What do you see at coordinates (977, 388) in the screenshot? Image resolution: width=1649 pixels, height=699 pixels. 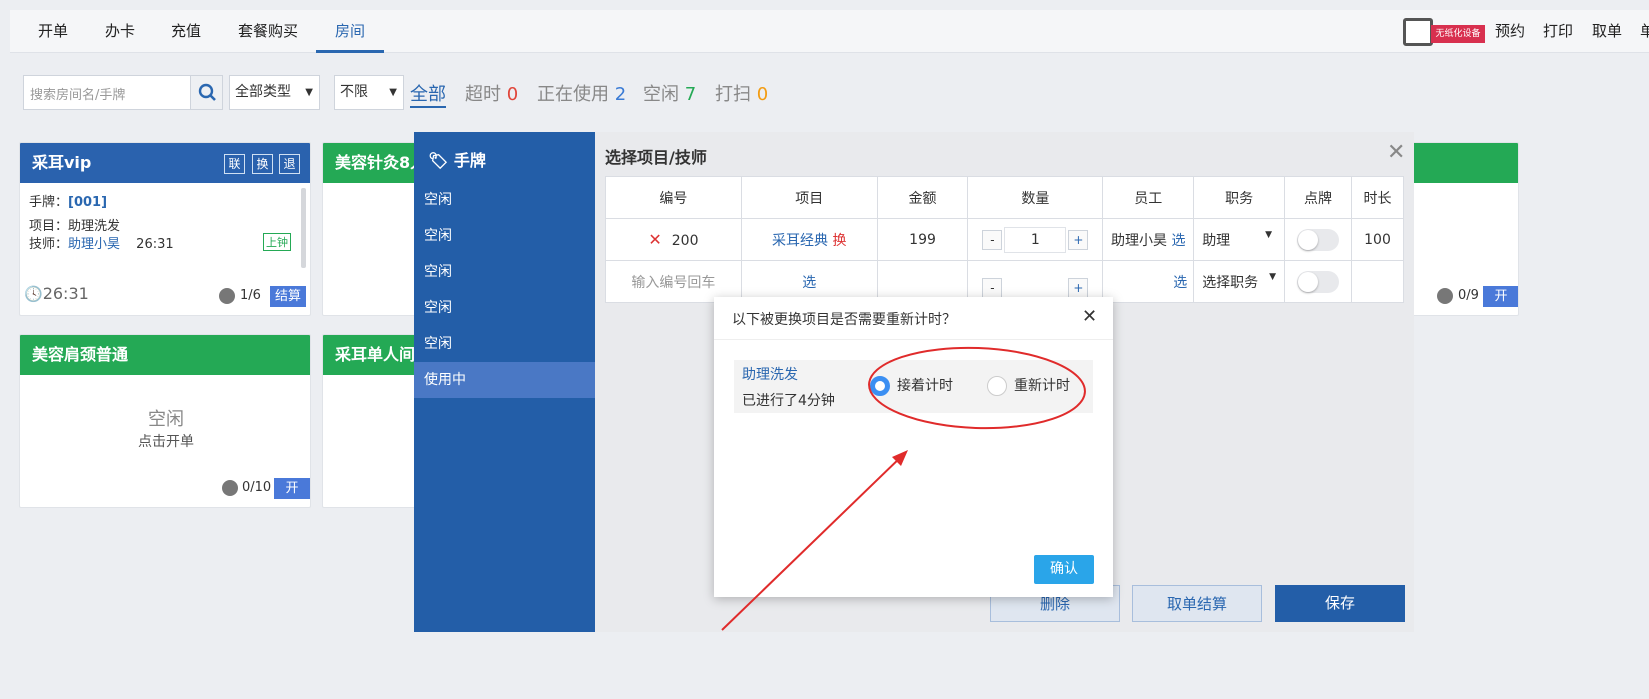 I see `highlight-circle` at bounding box center [977, 388].